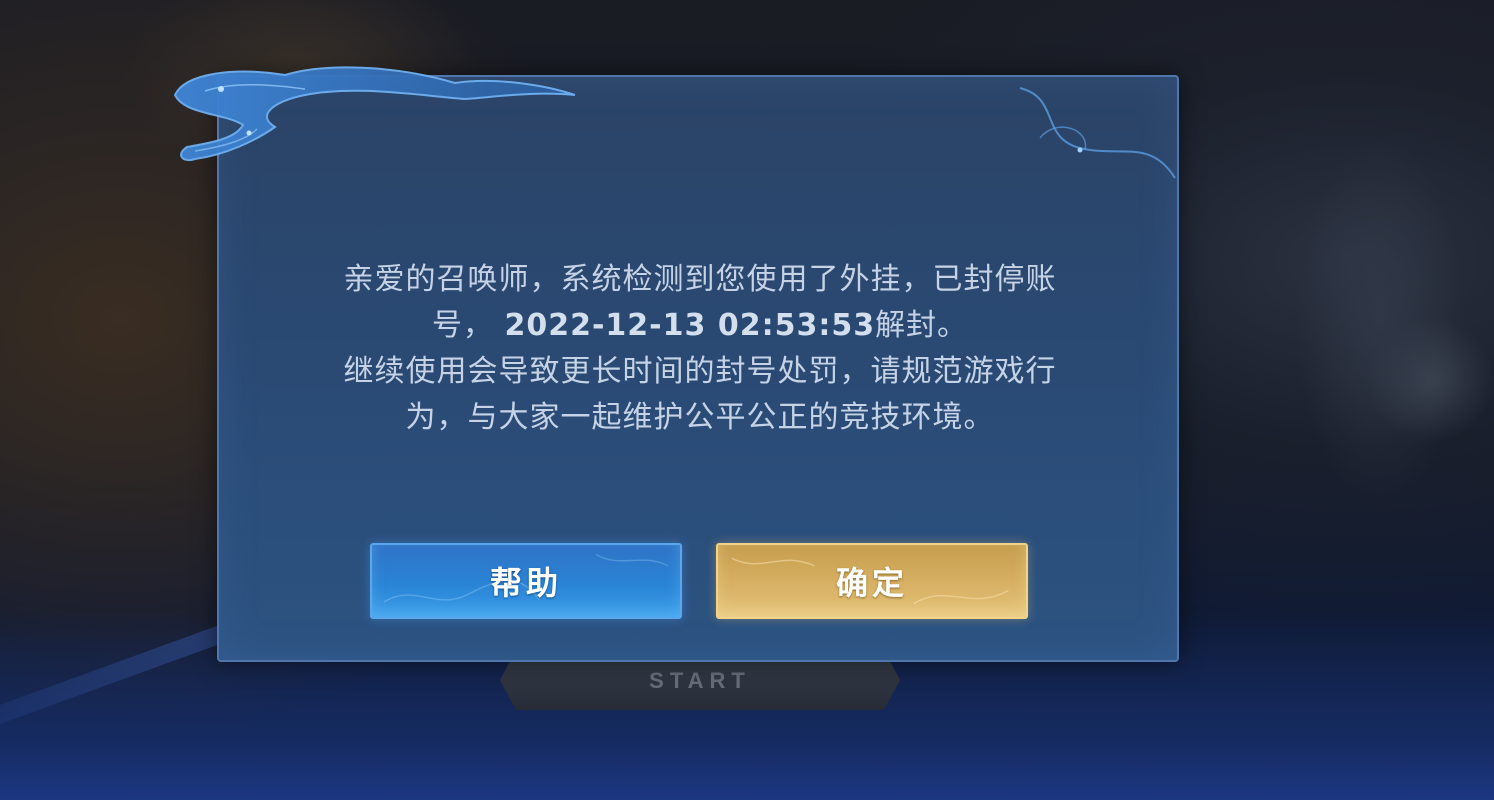 The height and width of the screenshot is (800, 1494). I want to click on confirm-button: 确定, so click(872, 581).